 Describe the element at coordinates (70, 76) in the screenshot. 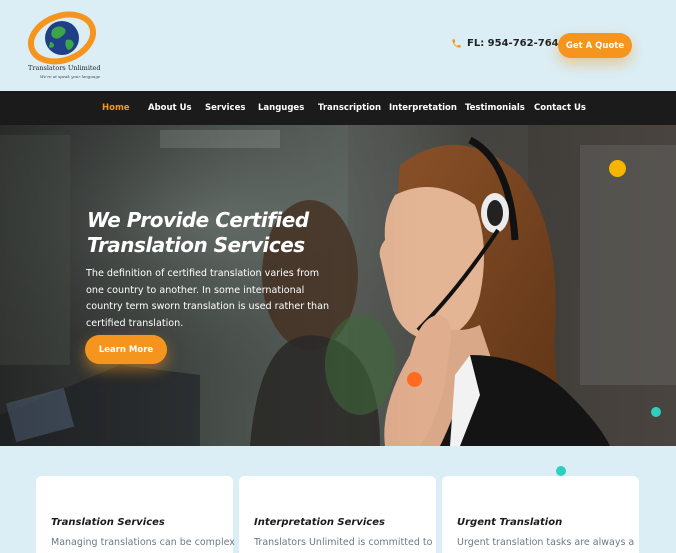

I see `logo-tagline: We're at speak your language` at that location.